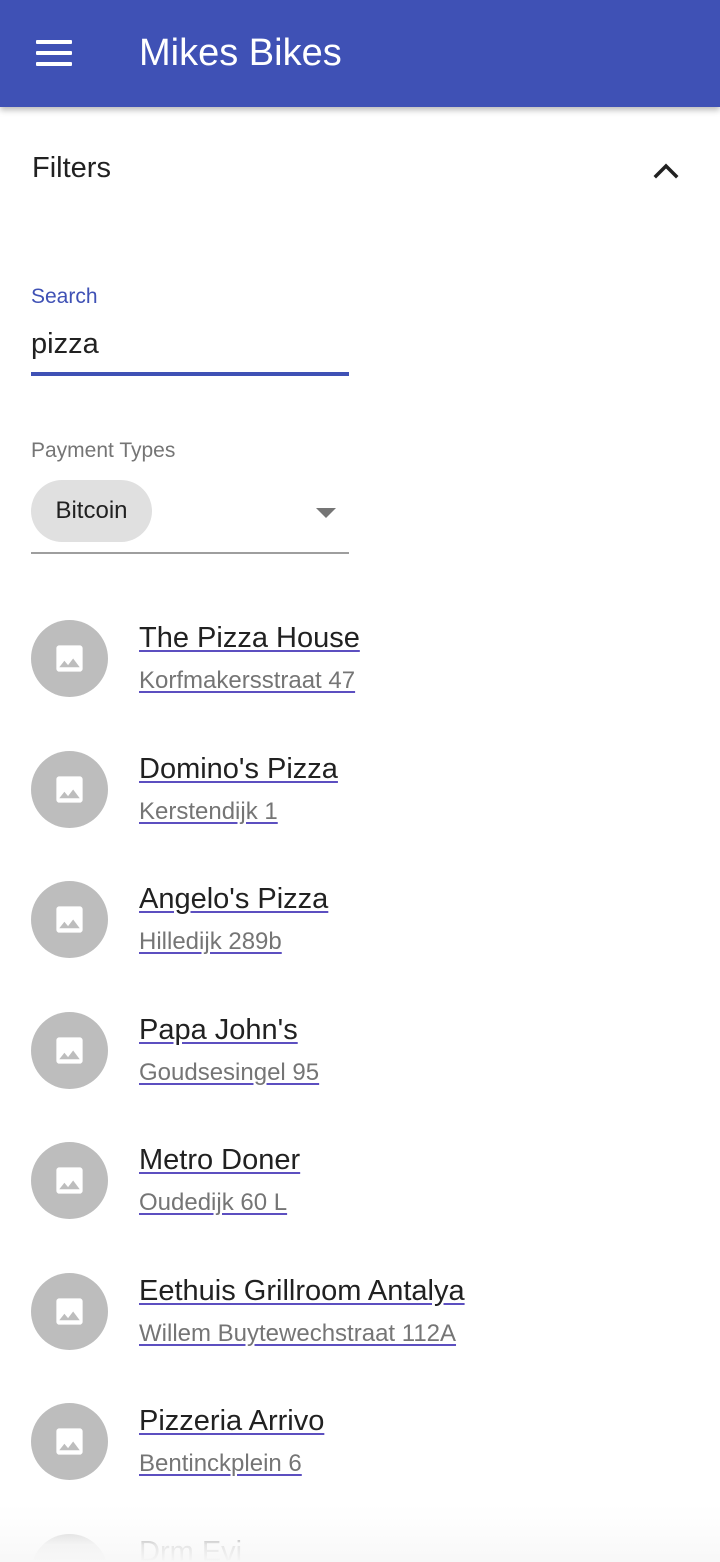  Describe the element at coordinates (220, 1464) in the screenshot. I see `item-address-link: Bentinckplein 6` at that location.